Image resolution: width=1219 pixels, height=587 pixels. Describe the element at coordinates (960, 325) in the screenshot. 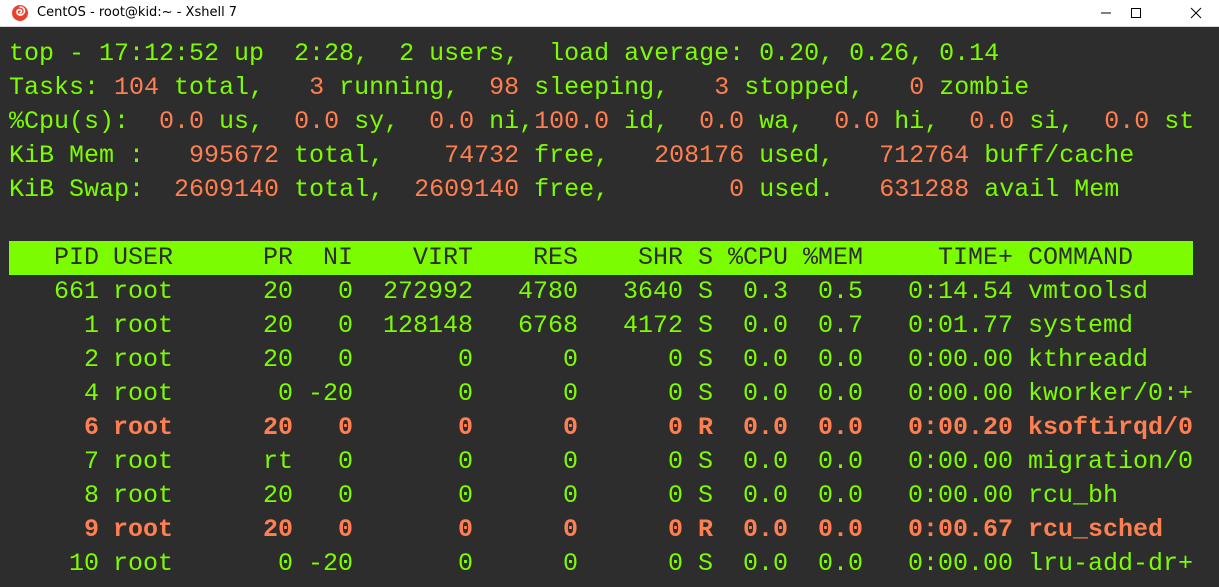

I see `cell-time: 0:01.77` at that location.